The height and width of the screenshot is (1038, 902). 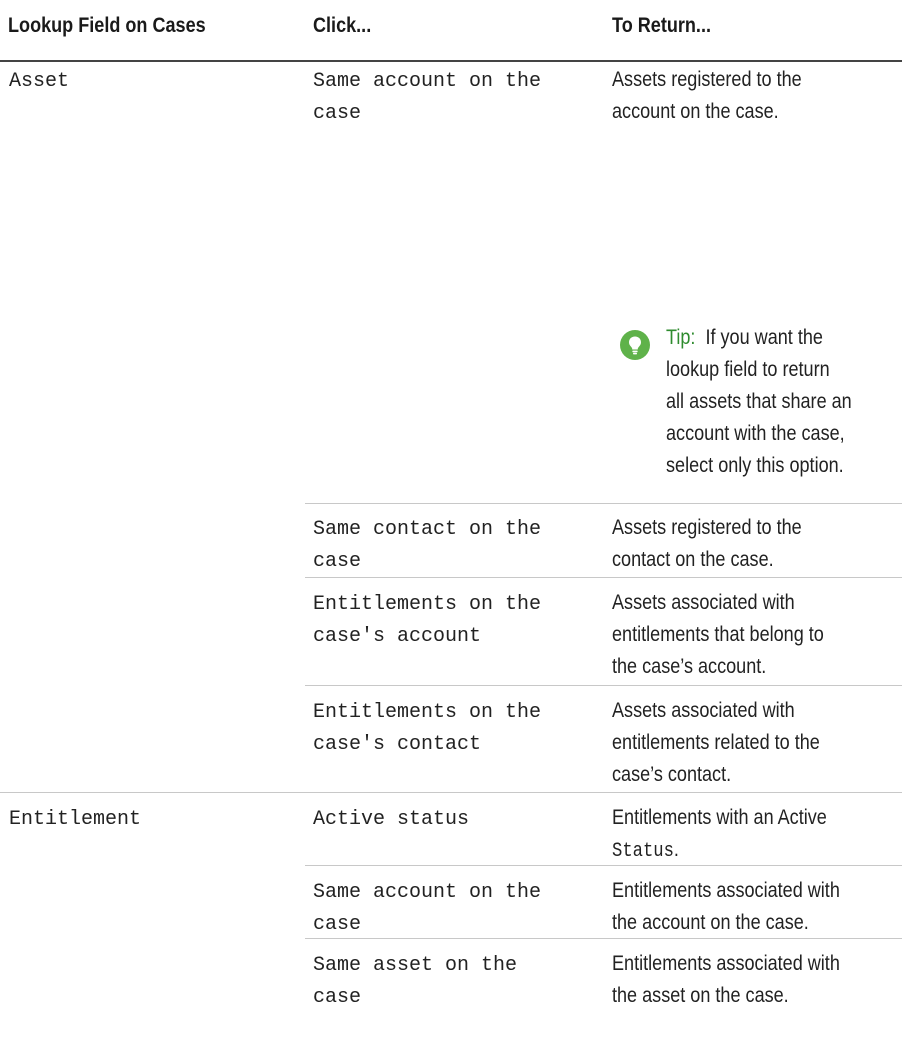 What do you see at coordinates (689, 666) in the screenshot?
I see `return-line: the case’s account.` at bounding box center [689, 666].